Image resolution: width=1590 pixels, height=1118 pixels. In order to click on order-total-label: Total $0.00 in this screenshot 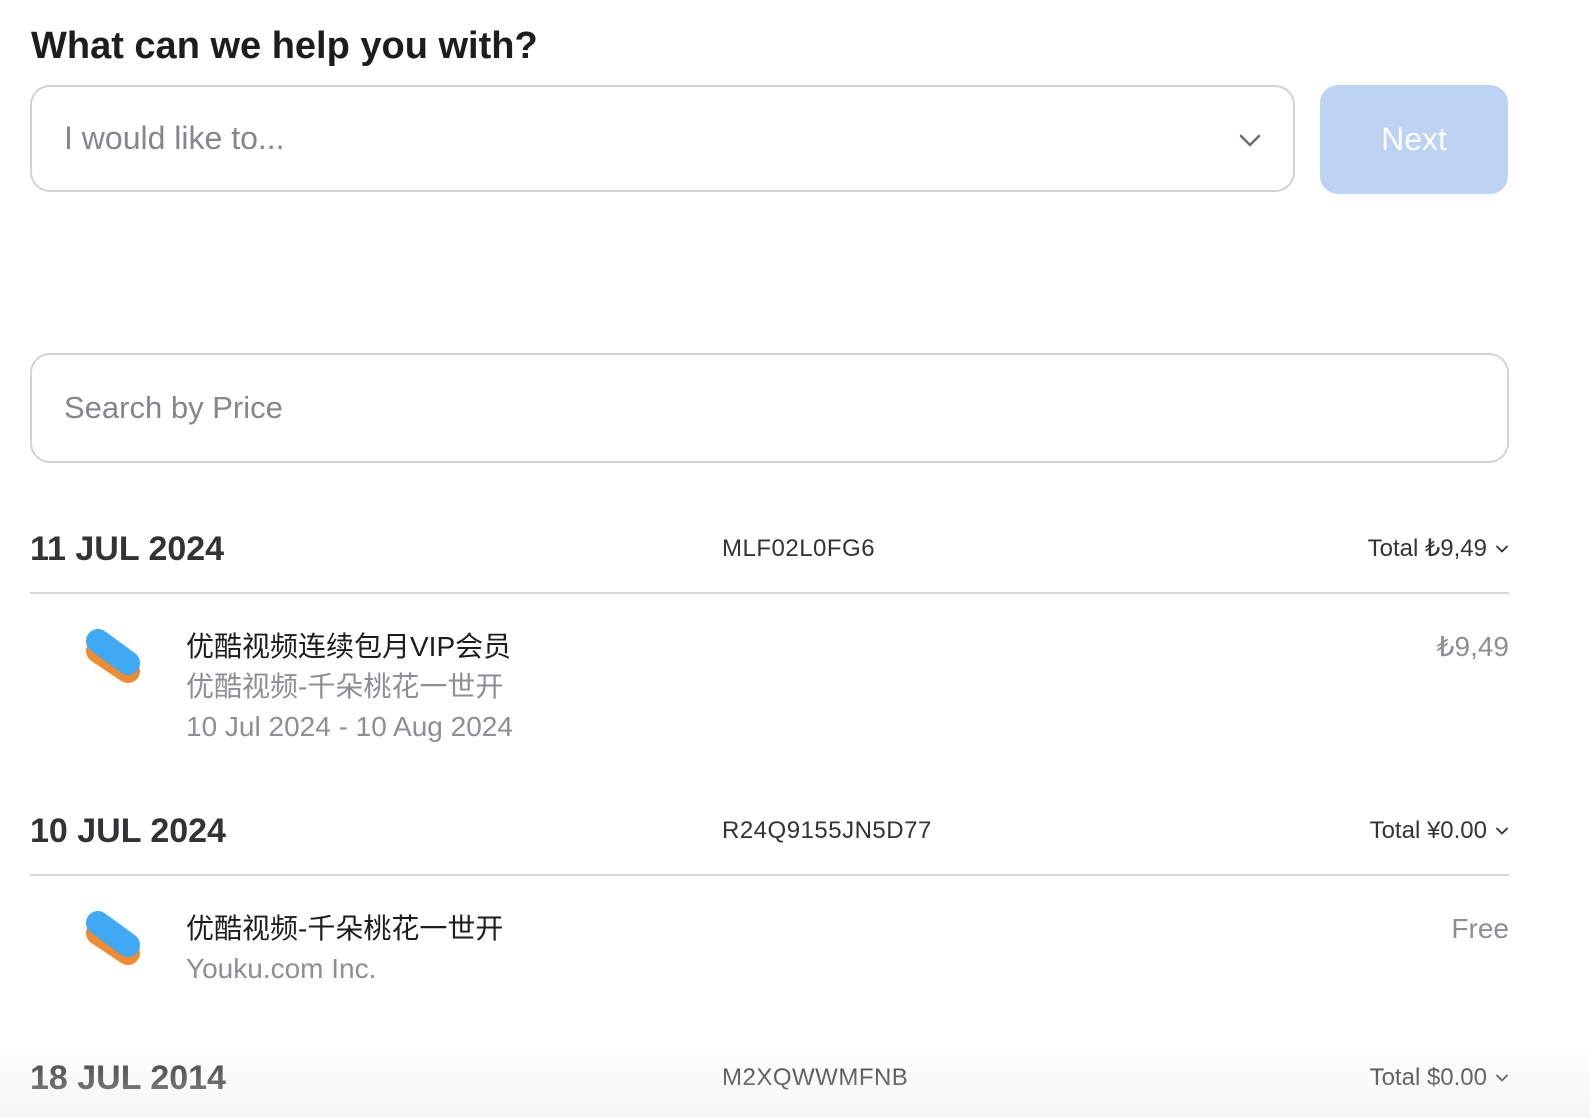, I will do `click(1428, 1077)`.